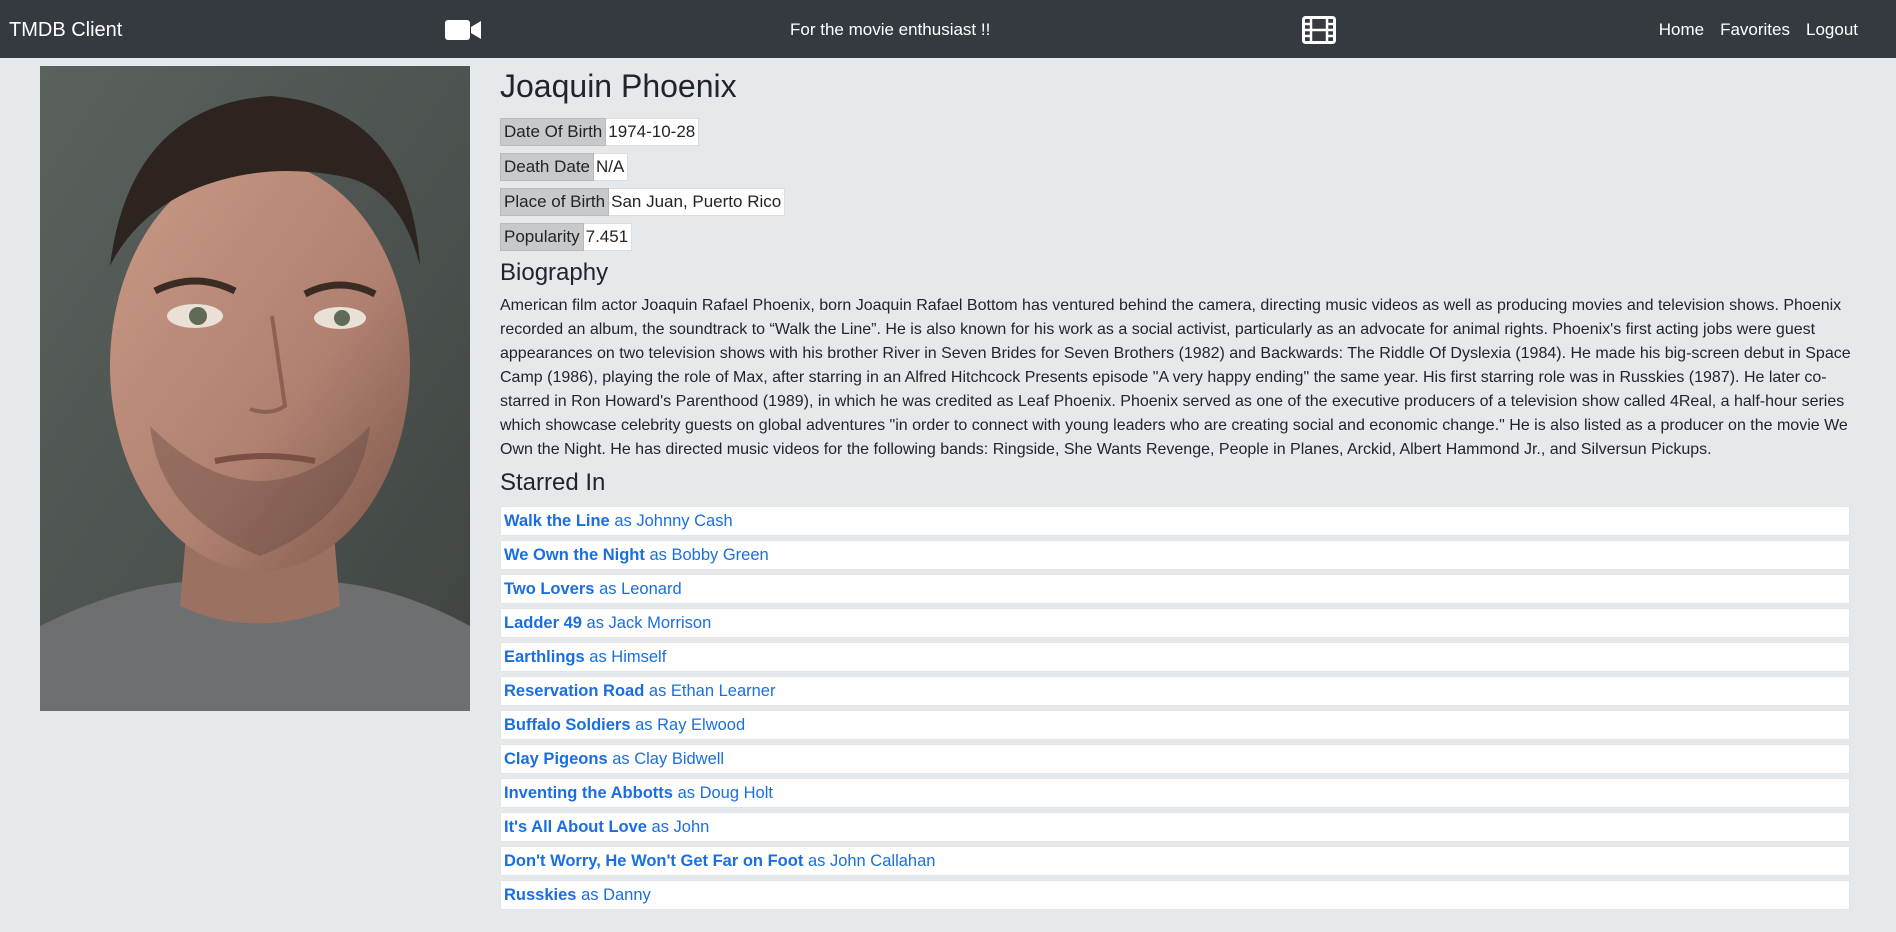 This screenshot has width=1896, height=932. Describe the element at coordinates (1175, 555) in the screenshot. I see `film-list-item: We Own the Night as Bobby Green` at that location.